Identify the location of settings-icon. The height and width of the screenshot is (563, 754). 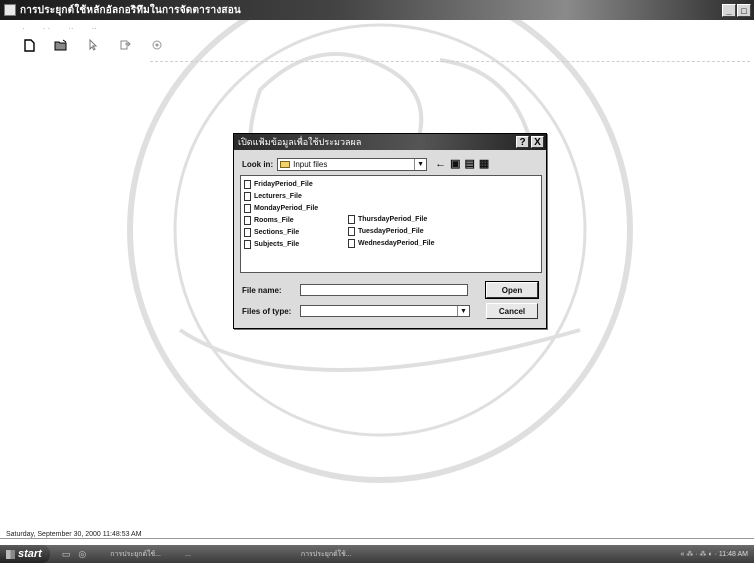
(157, 45).